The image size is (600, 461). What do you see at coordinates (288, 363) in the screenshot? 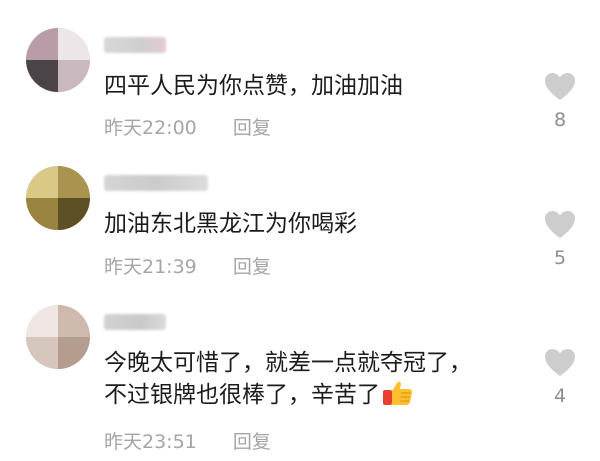
I see `comment-text-line: 今晚太可惜了，就差一点就夺冠了，` at bounding box center [288, 363].